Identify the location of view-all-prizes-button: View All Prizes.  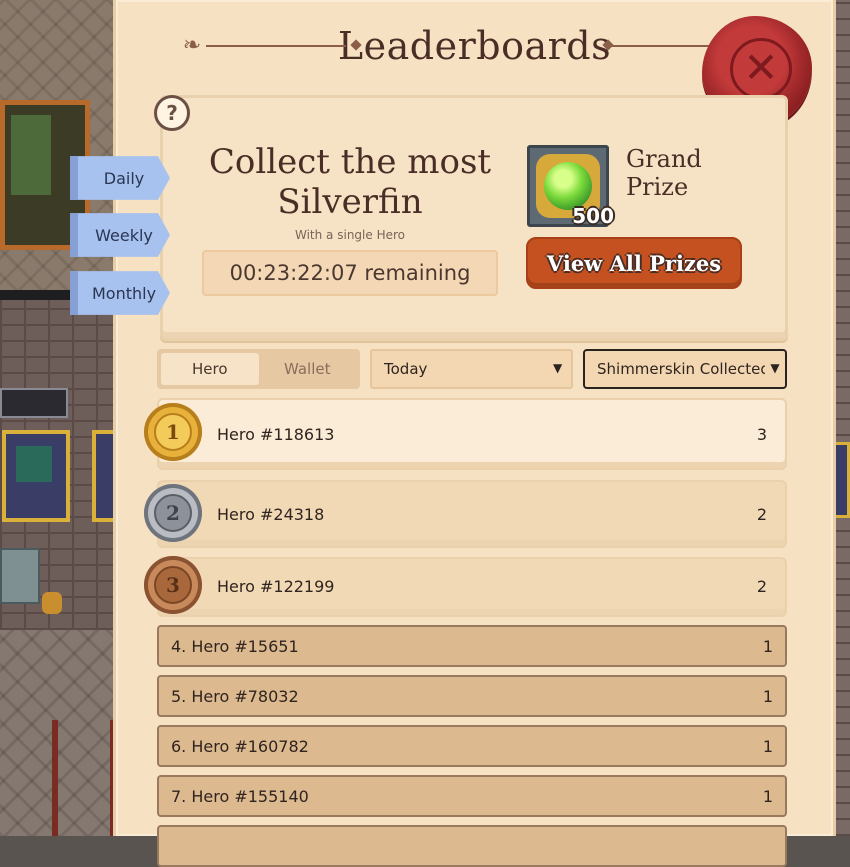
(634, 263).